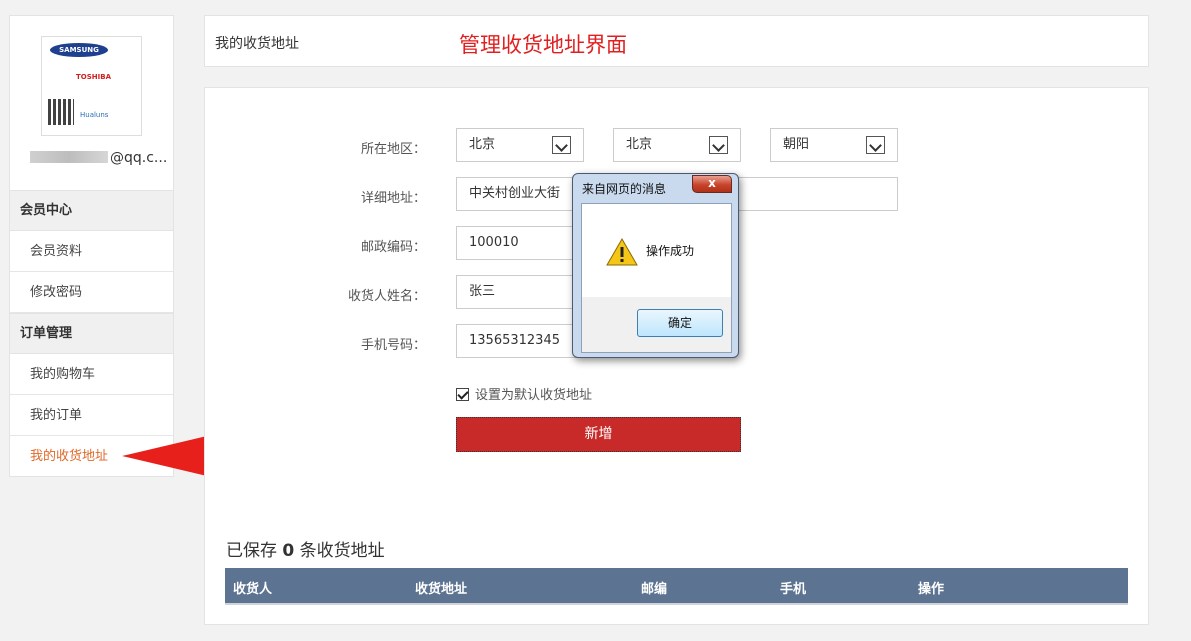 The width and height of the screenshot is (1191, 641). What do you see at coordinates (91, 374) in the screenshot?
I see `sidebar-item-shopping-cart: 我的购物车` at bounding box center [91, 374].